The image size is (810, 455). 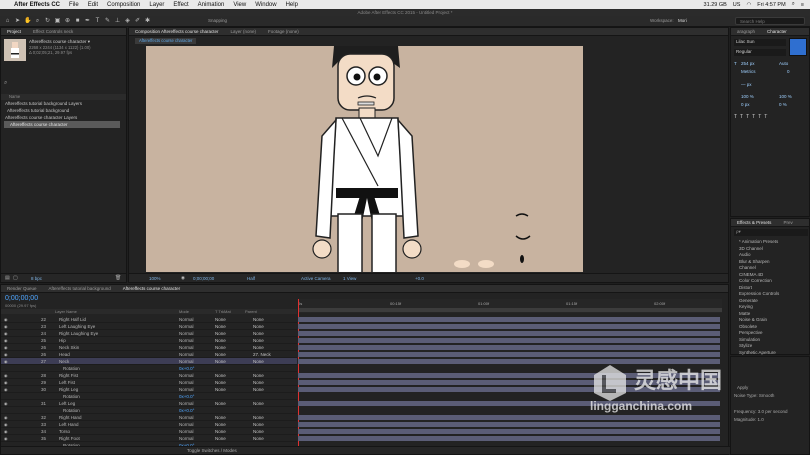 I want to click on project-name-header: Name, so click(x=63, y=97).